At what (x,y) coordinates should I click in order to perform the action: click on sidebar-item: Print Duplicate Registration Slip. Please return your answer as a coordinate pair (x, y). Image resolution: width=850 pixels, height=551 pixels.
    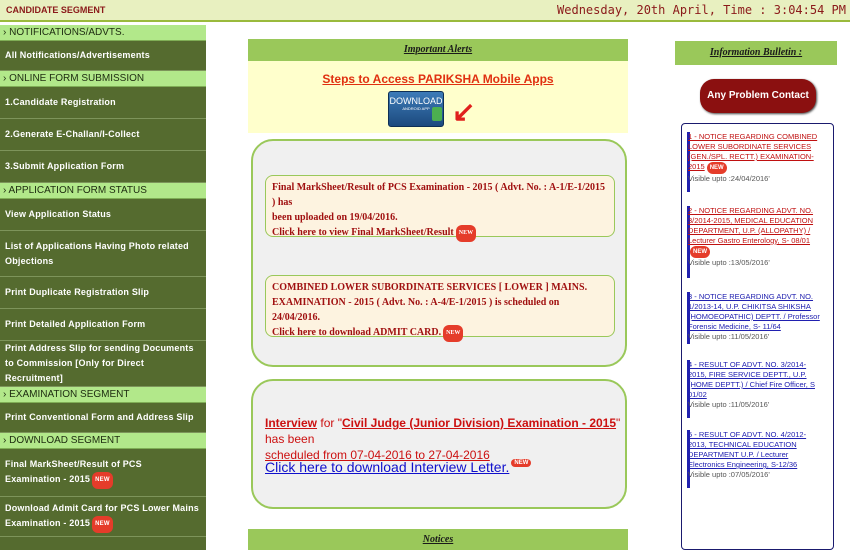
    Looking at the image, I should click on (103, 293).